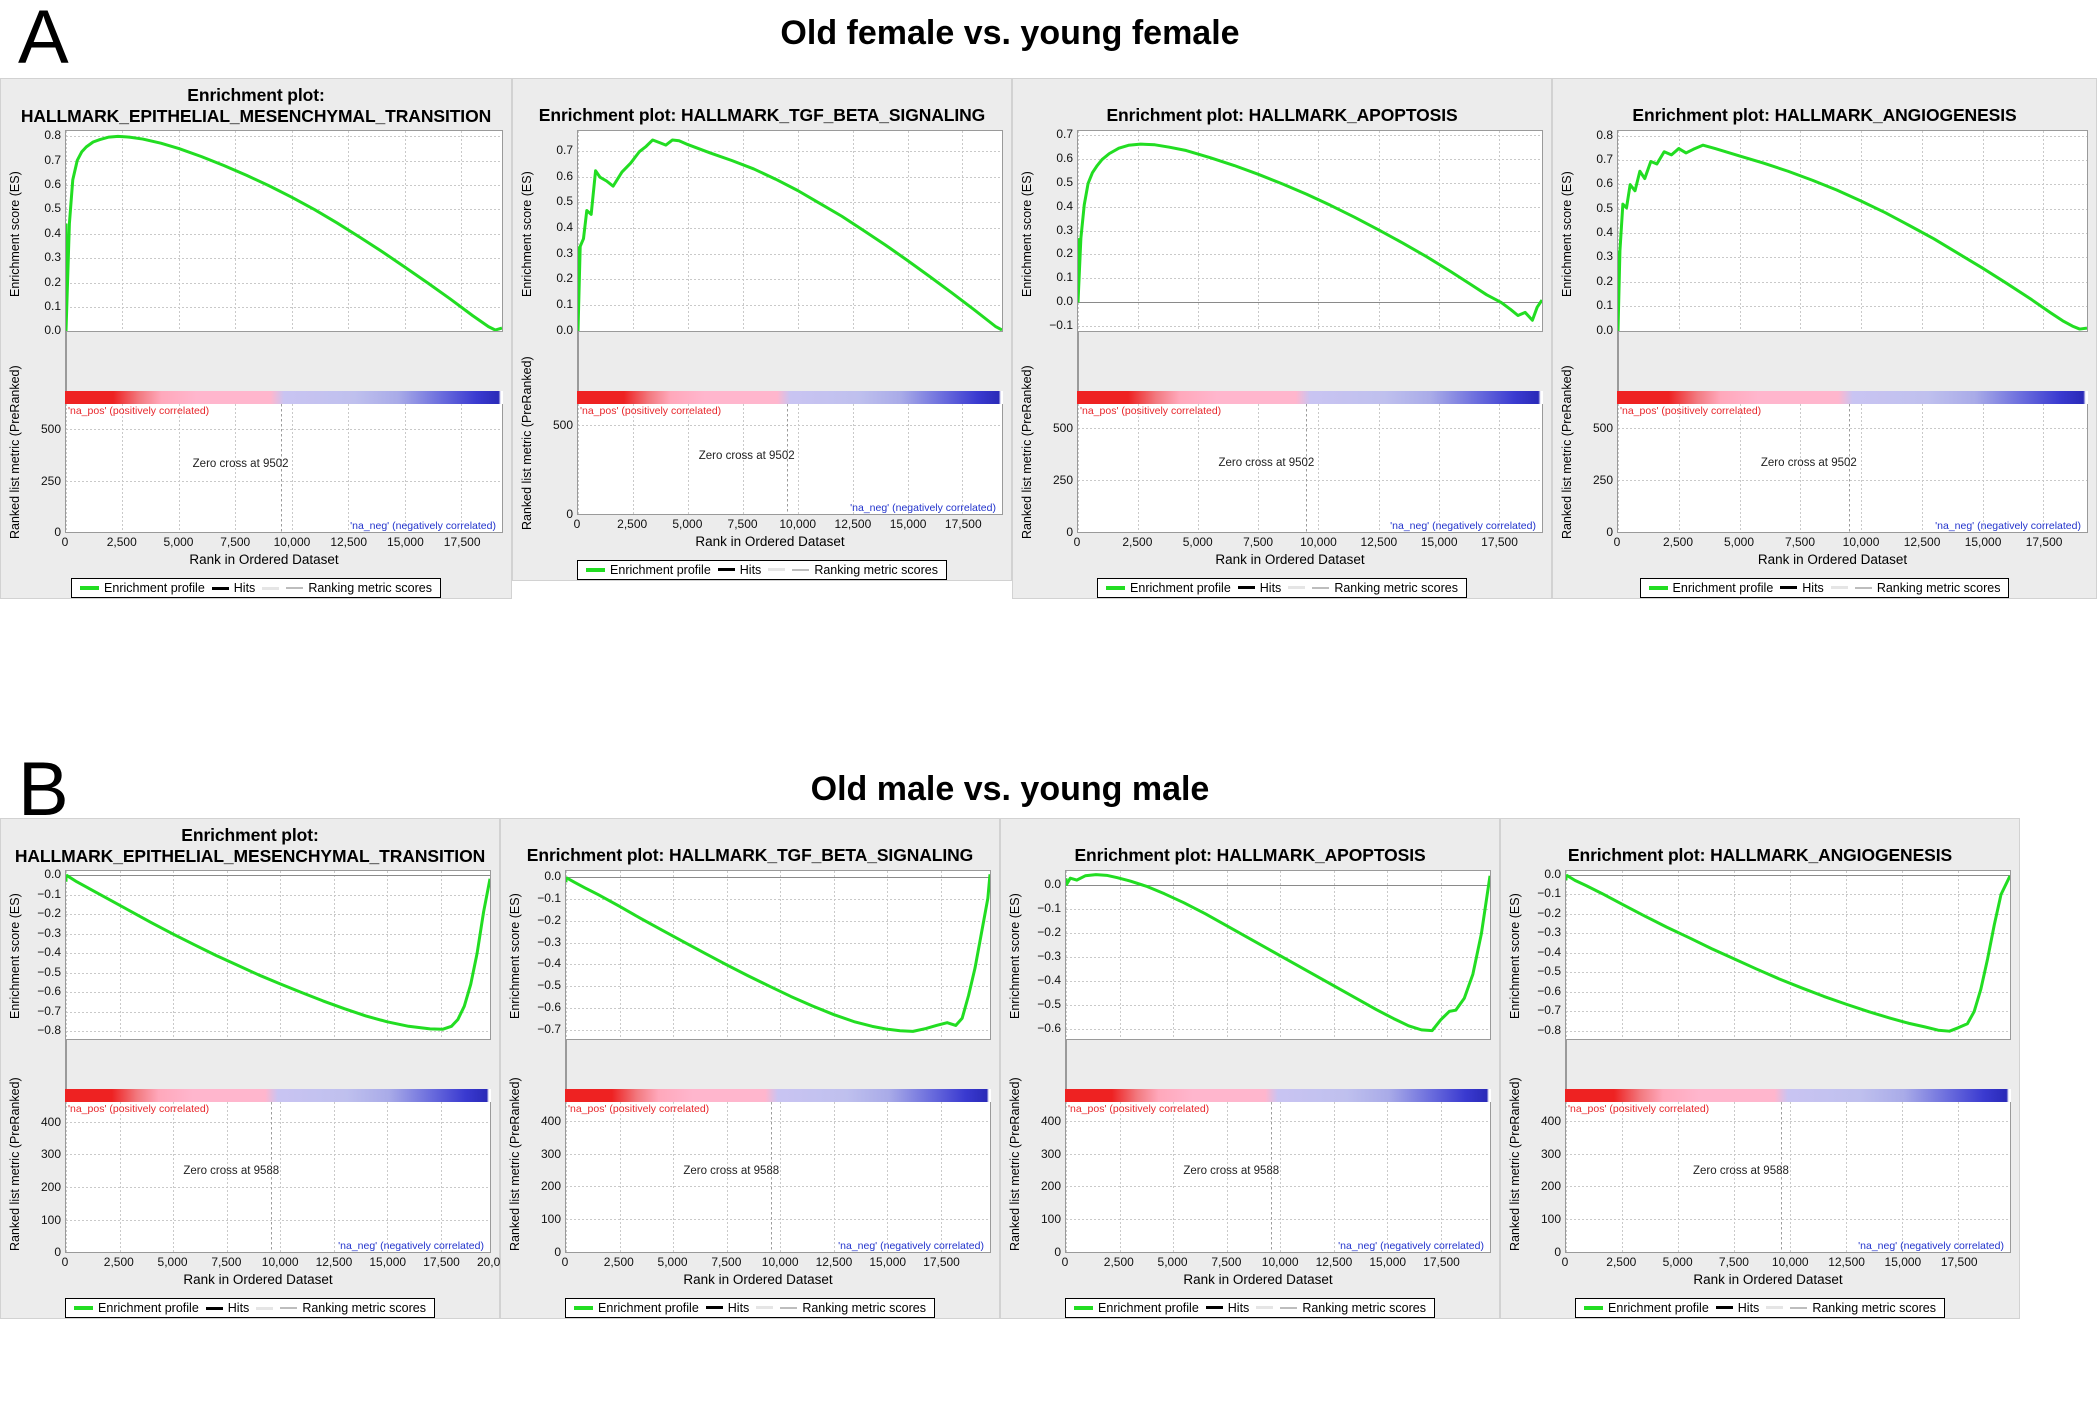 The width and height of the screenshot is (2100, 1404). What do you see at coordinates (564, 227) in the screenshot?
I see `es-tick: 0.4` at bounding box center [564, 227].